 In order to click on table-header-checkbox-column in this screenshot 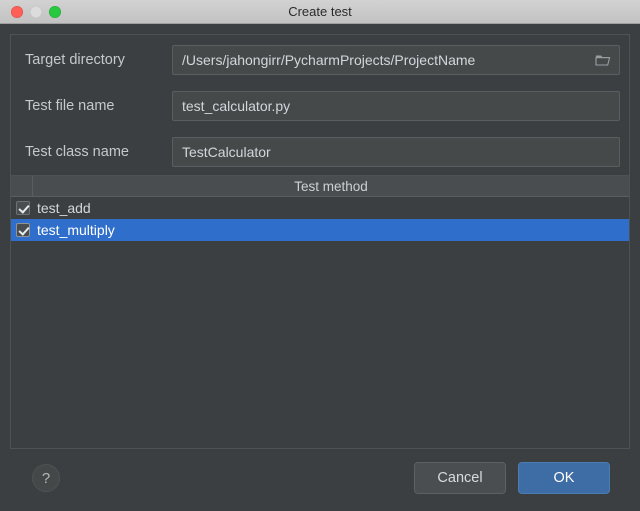, I will do `click(22, 186)`.